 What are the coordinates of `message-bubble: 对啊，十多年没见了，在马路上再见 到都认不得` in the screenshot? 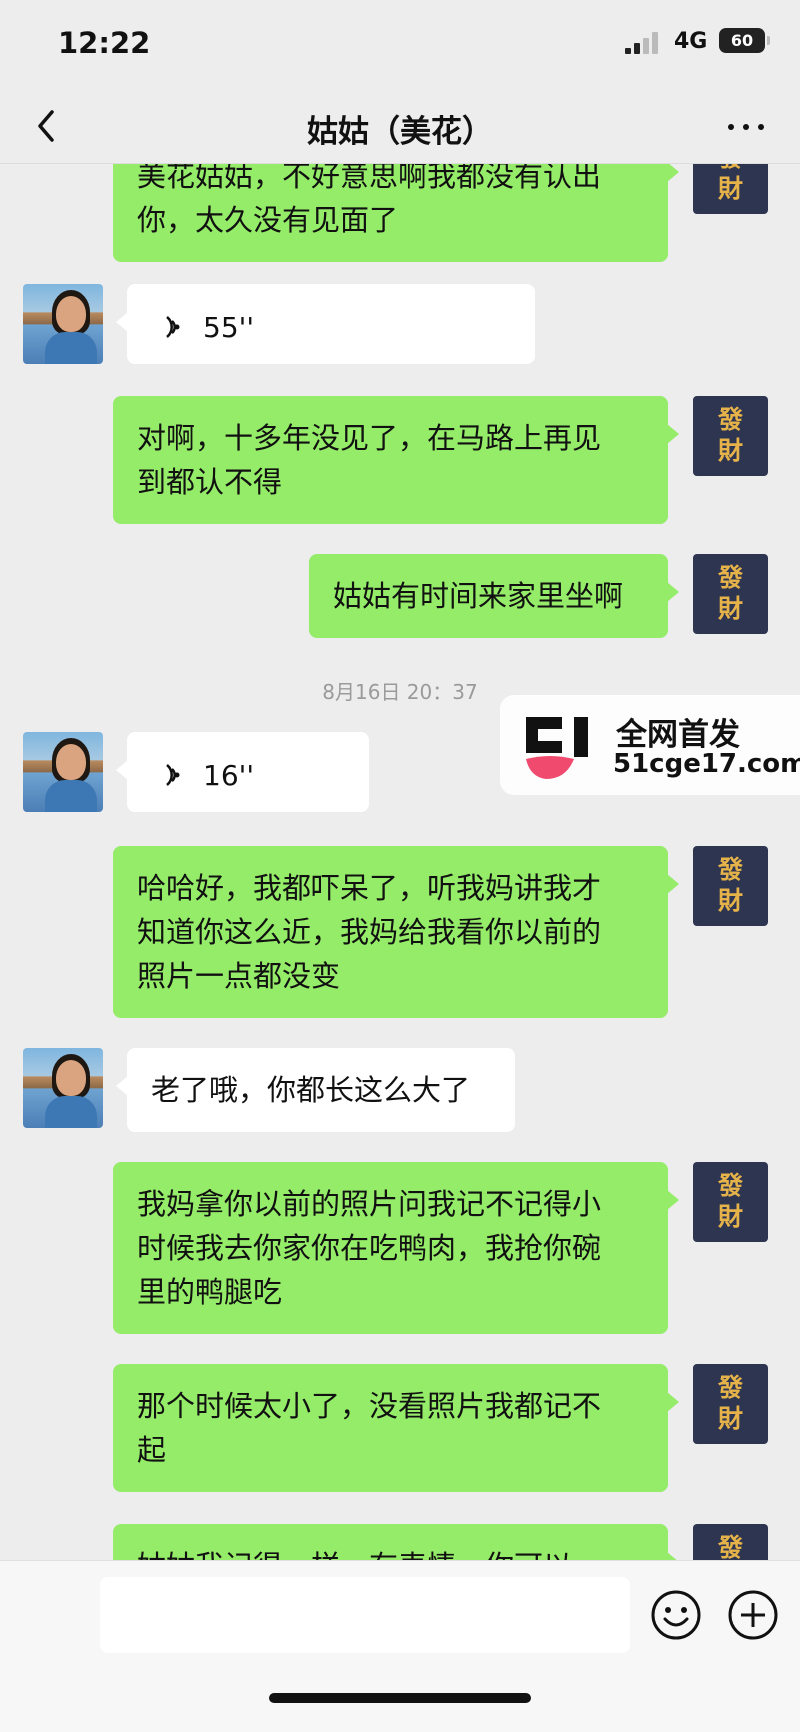 It's located at (396, 460).